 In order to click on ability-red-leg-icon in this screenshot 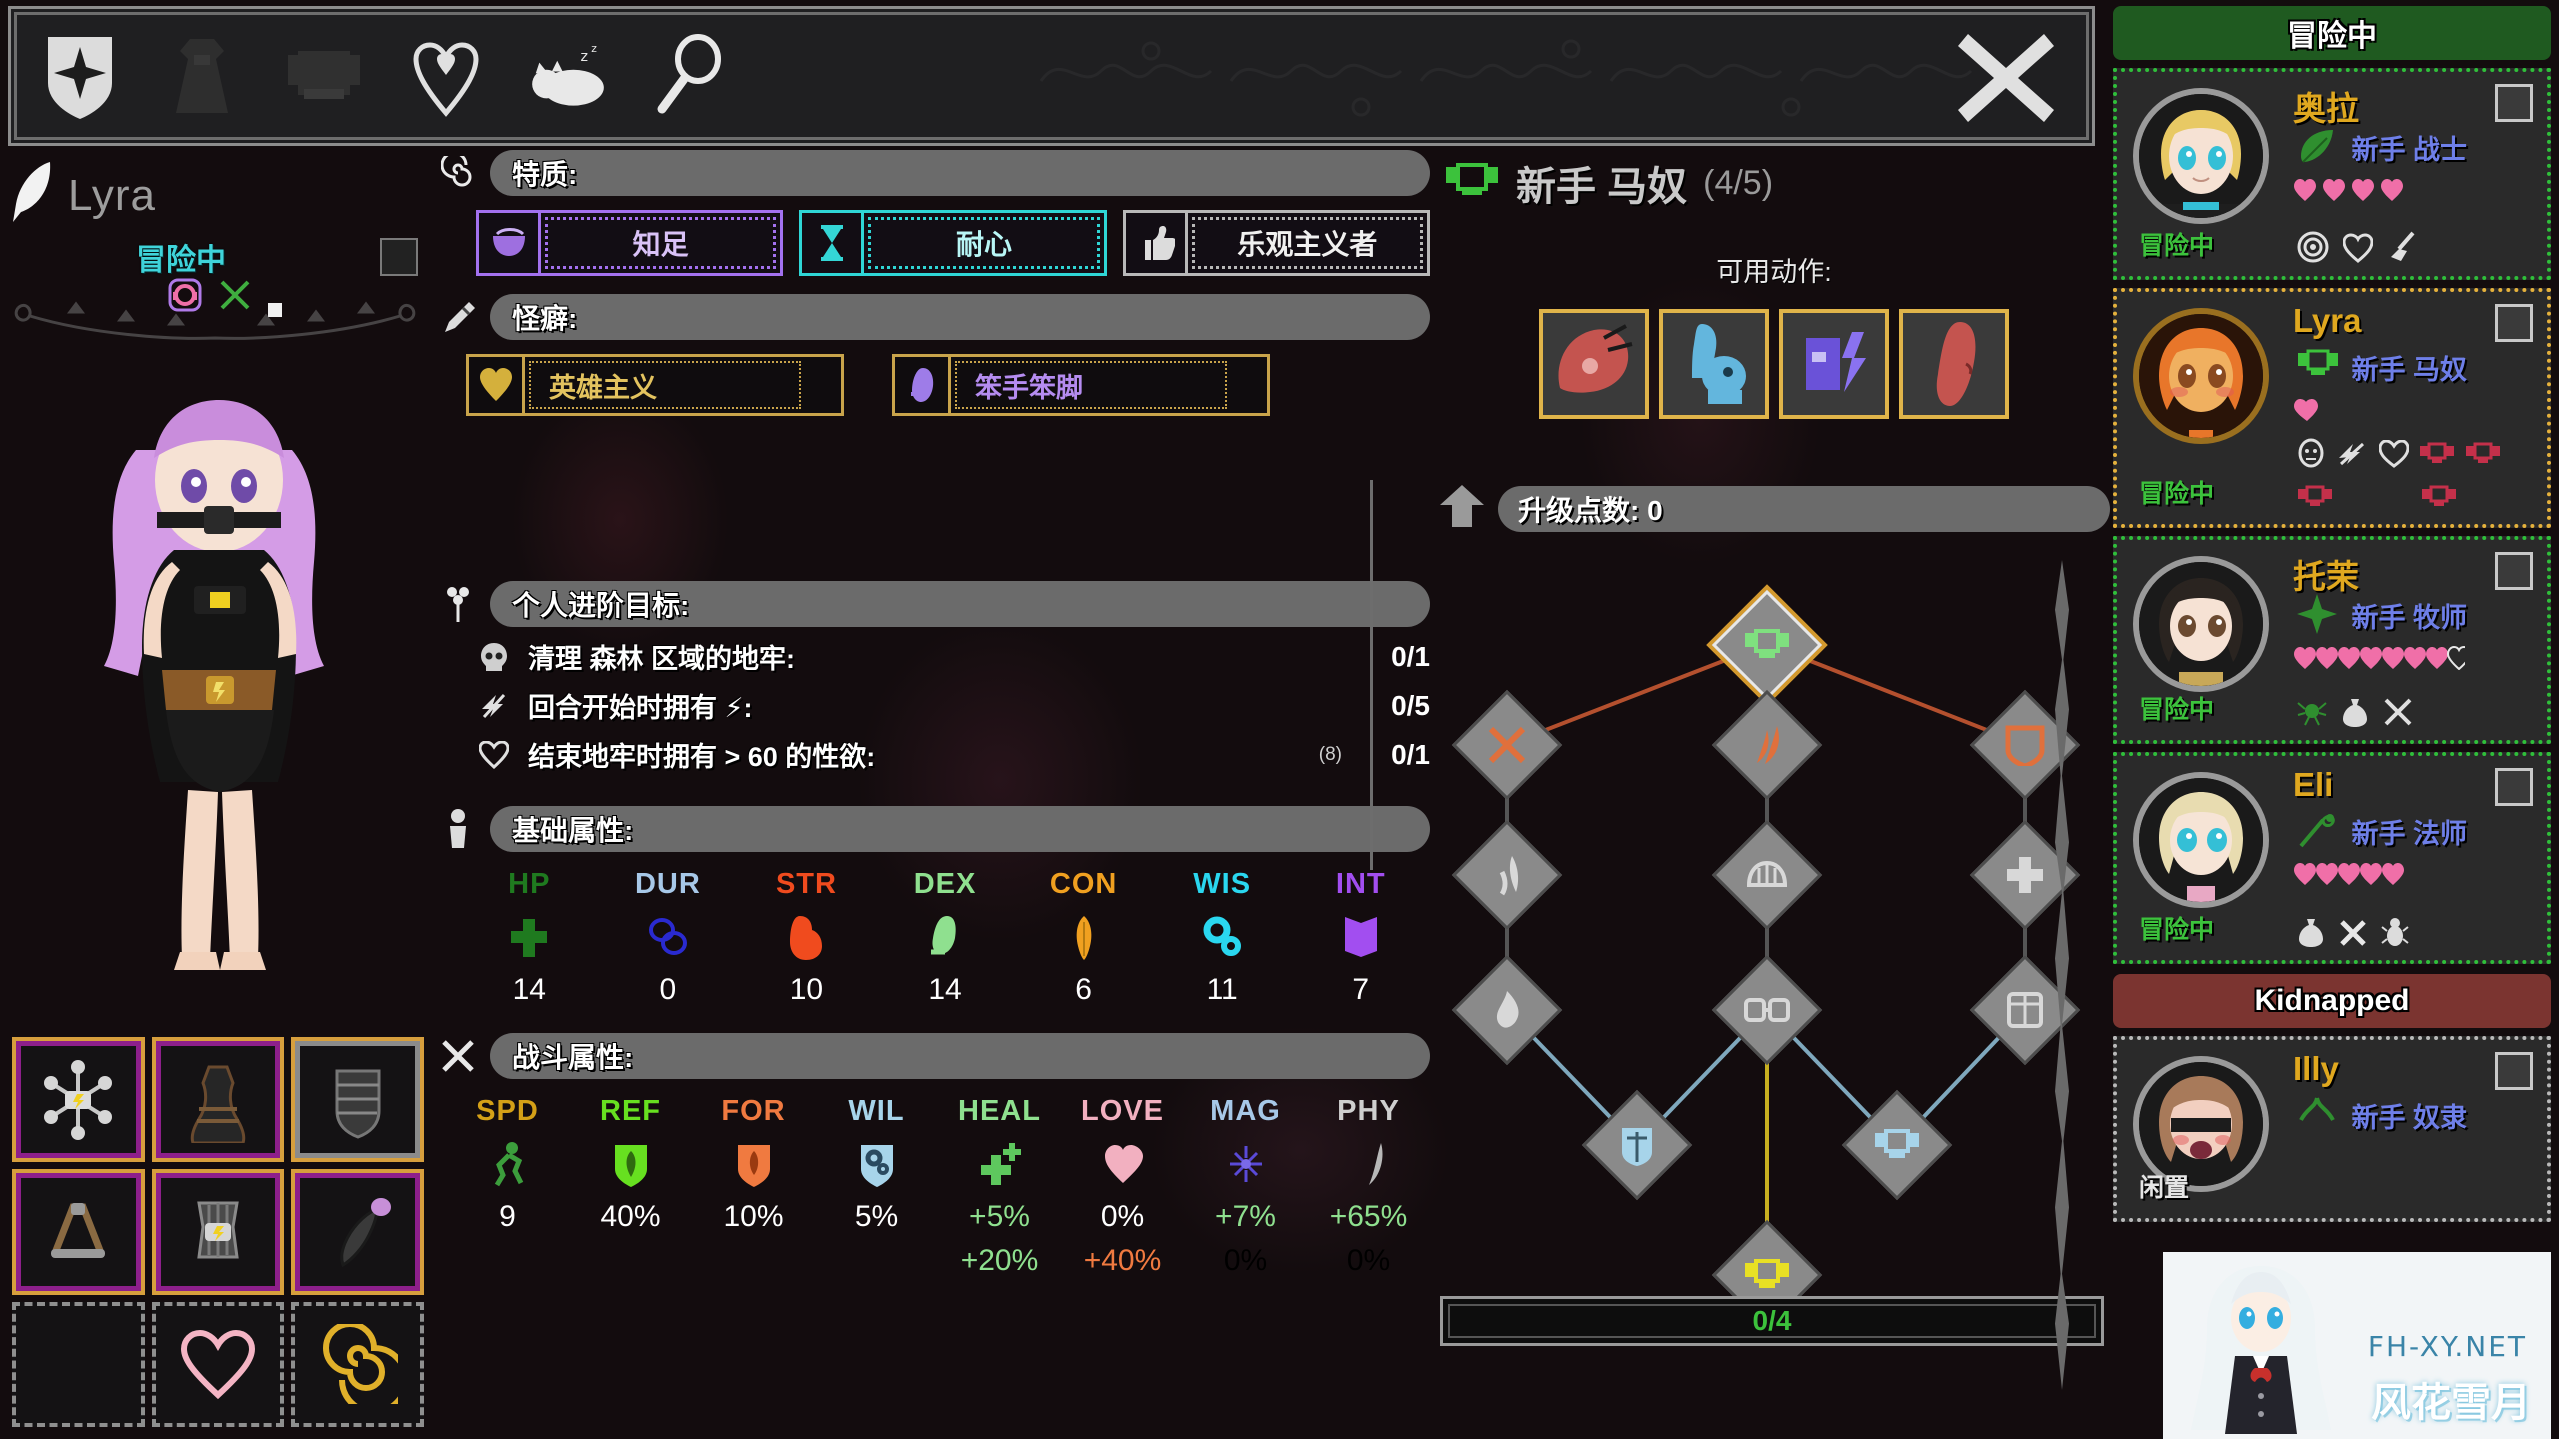, I will do `click(1954, 364)`.